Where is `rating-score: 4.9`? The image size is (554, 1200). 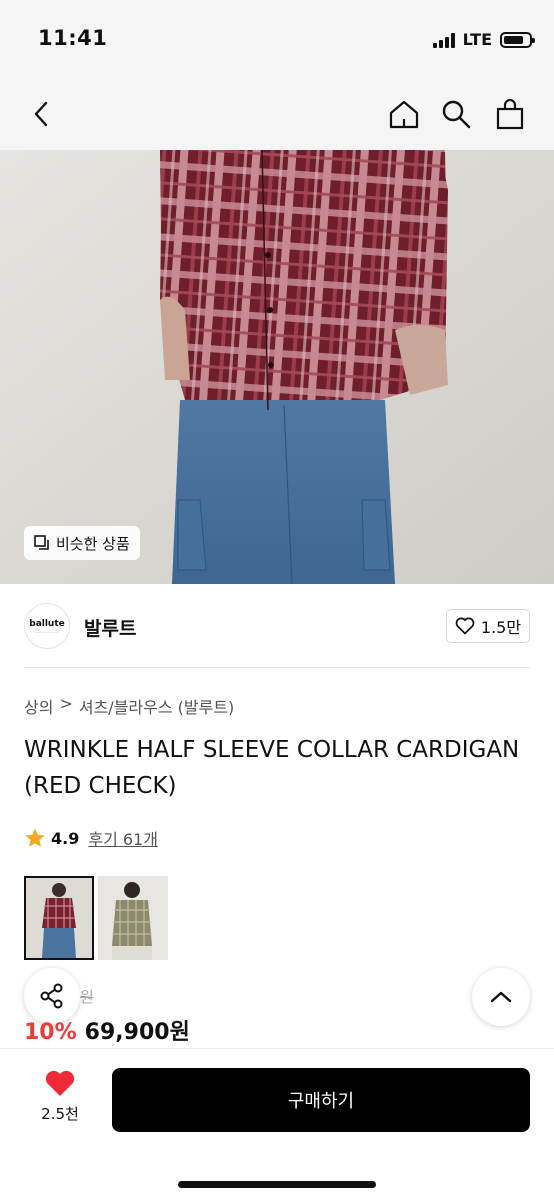
rating-score: 4.9 is located at coordinates (65, 838).